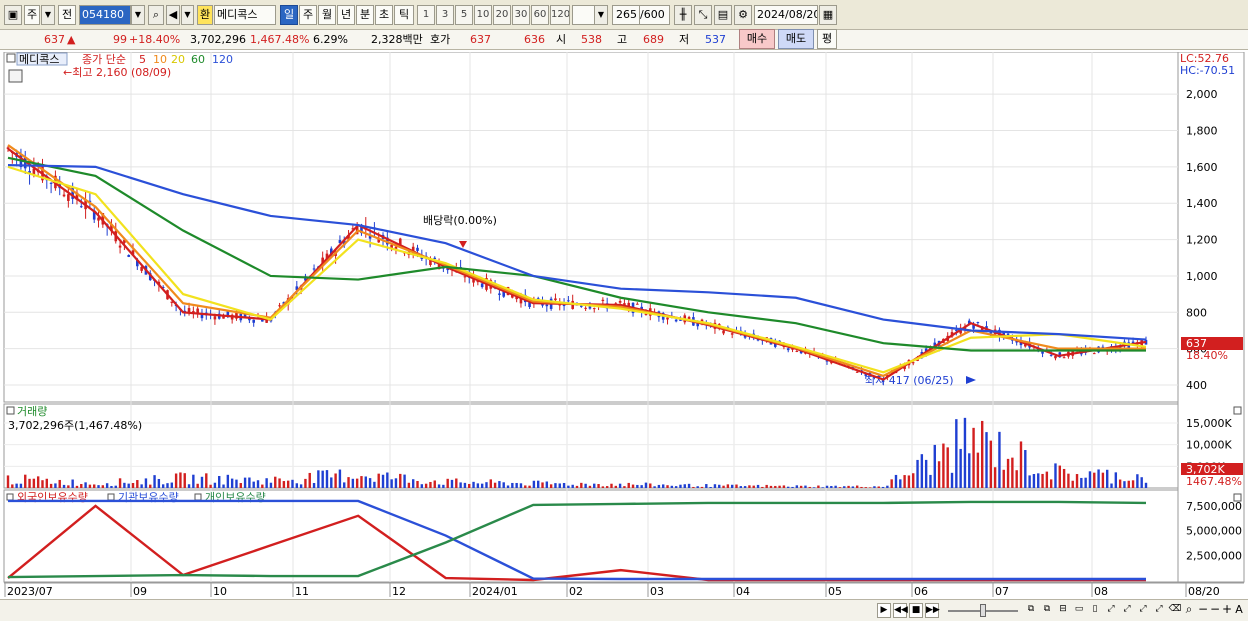 Image resolution: width=1248 pixels, height=621 pixels. Describe the element at coordinates (245, 15) in the screenshot. I see `stock-name: 메디콕스` at that location.